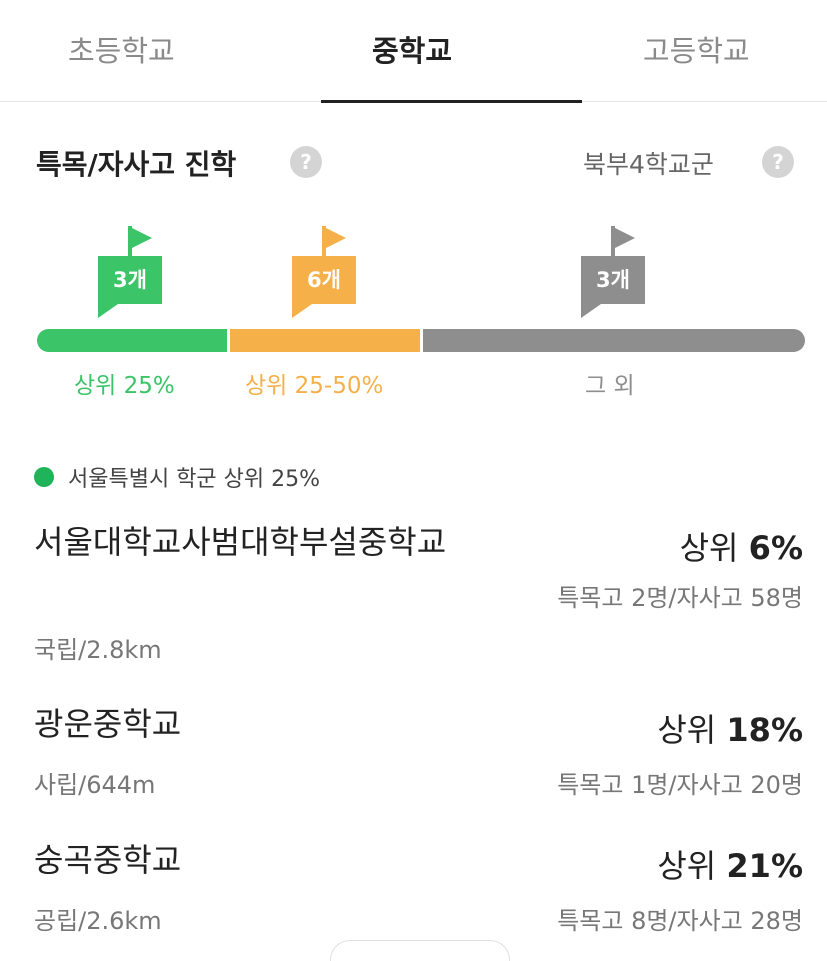 The height and width of the screenshot is (961, 827). I want to click on tab-high: 고등학교, so click(696, 49).